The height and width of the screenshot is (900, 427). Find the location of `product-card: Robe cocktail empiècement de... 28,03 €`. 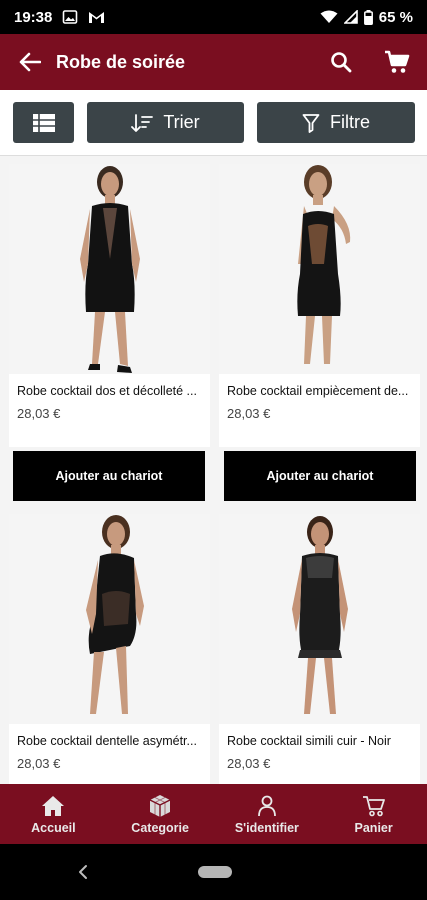

product-card: Robe cocktail empiècement de... 28,03 € is located at coordinates (319, 305).